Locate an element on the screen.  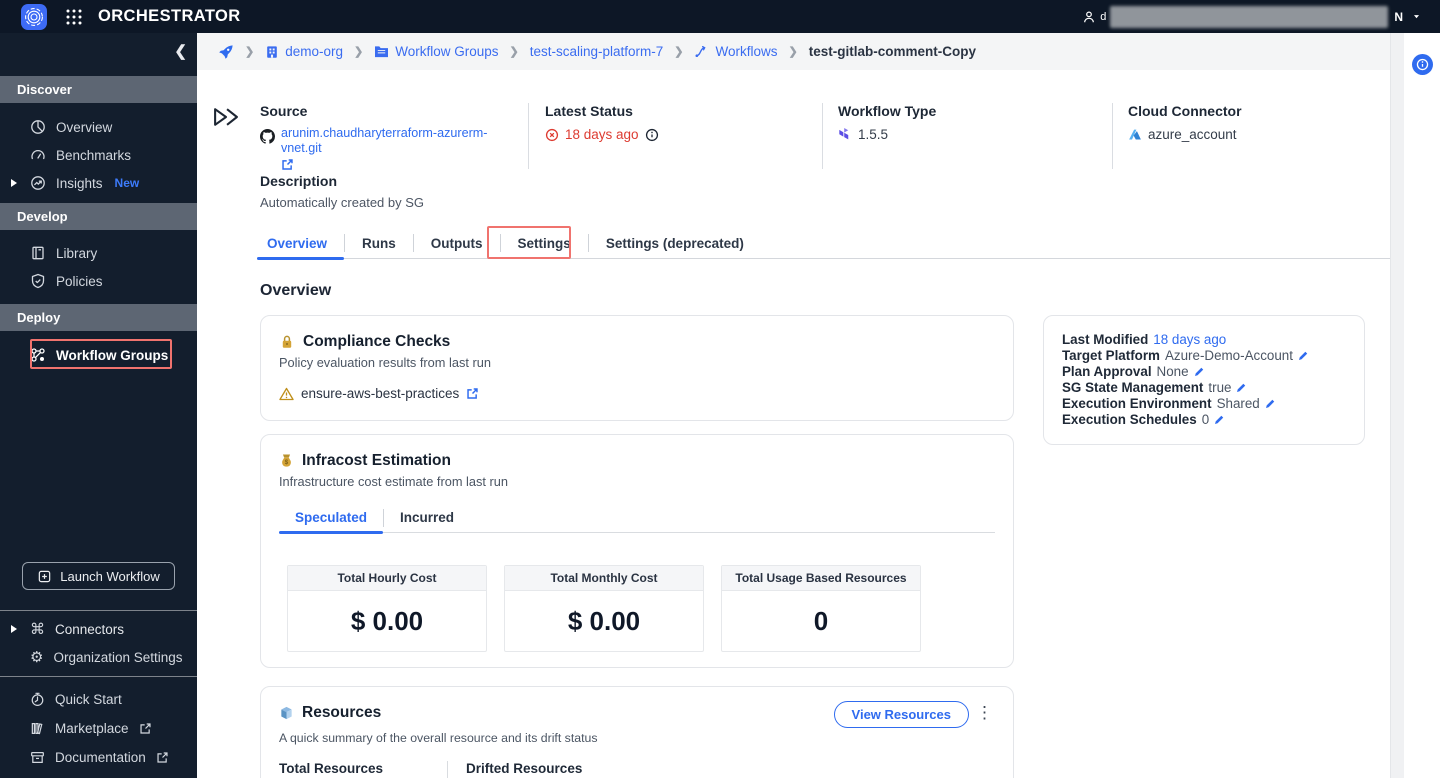
user-letter: N is located at coordinates (1398, 16).